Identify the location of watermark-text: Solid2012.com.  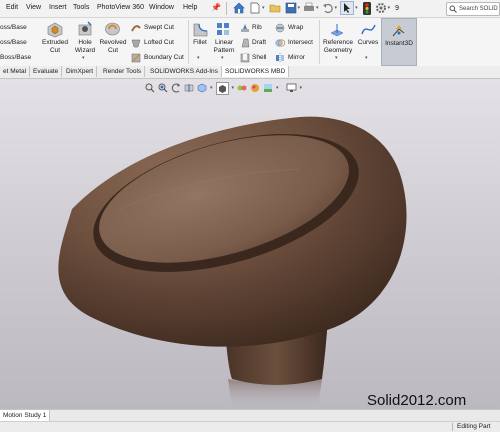
(417, 400).